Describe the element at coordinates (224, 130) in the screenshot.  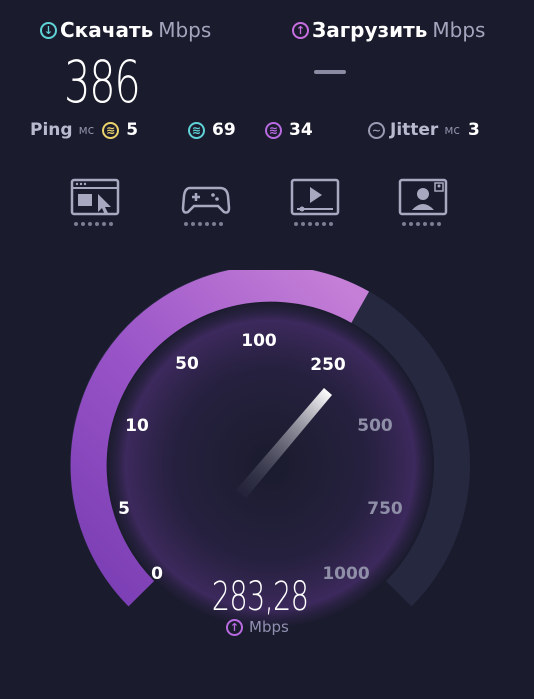
I see `download-ping-value: 69` at that location.